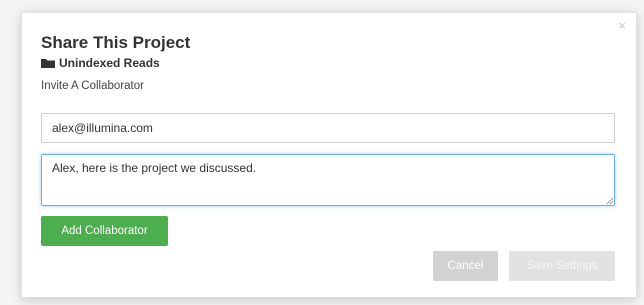  I want to click on project-name: Unindexed Reads, so click(109, 63).